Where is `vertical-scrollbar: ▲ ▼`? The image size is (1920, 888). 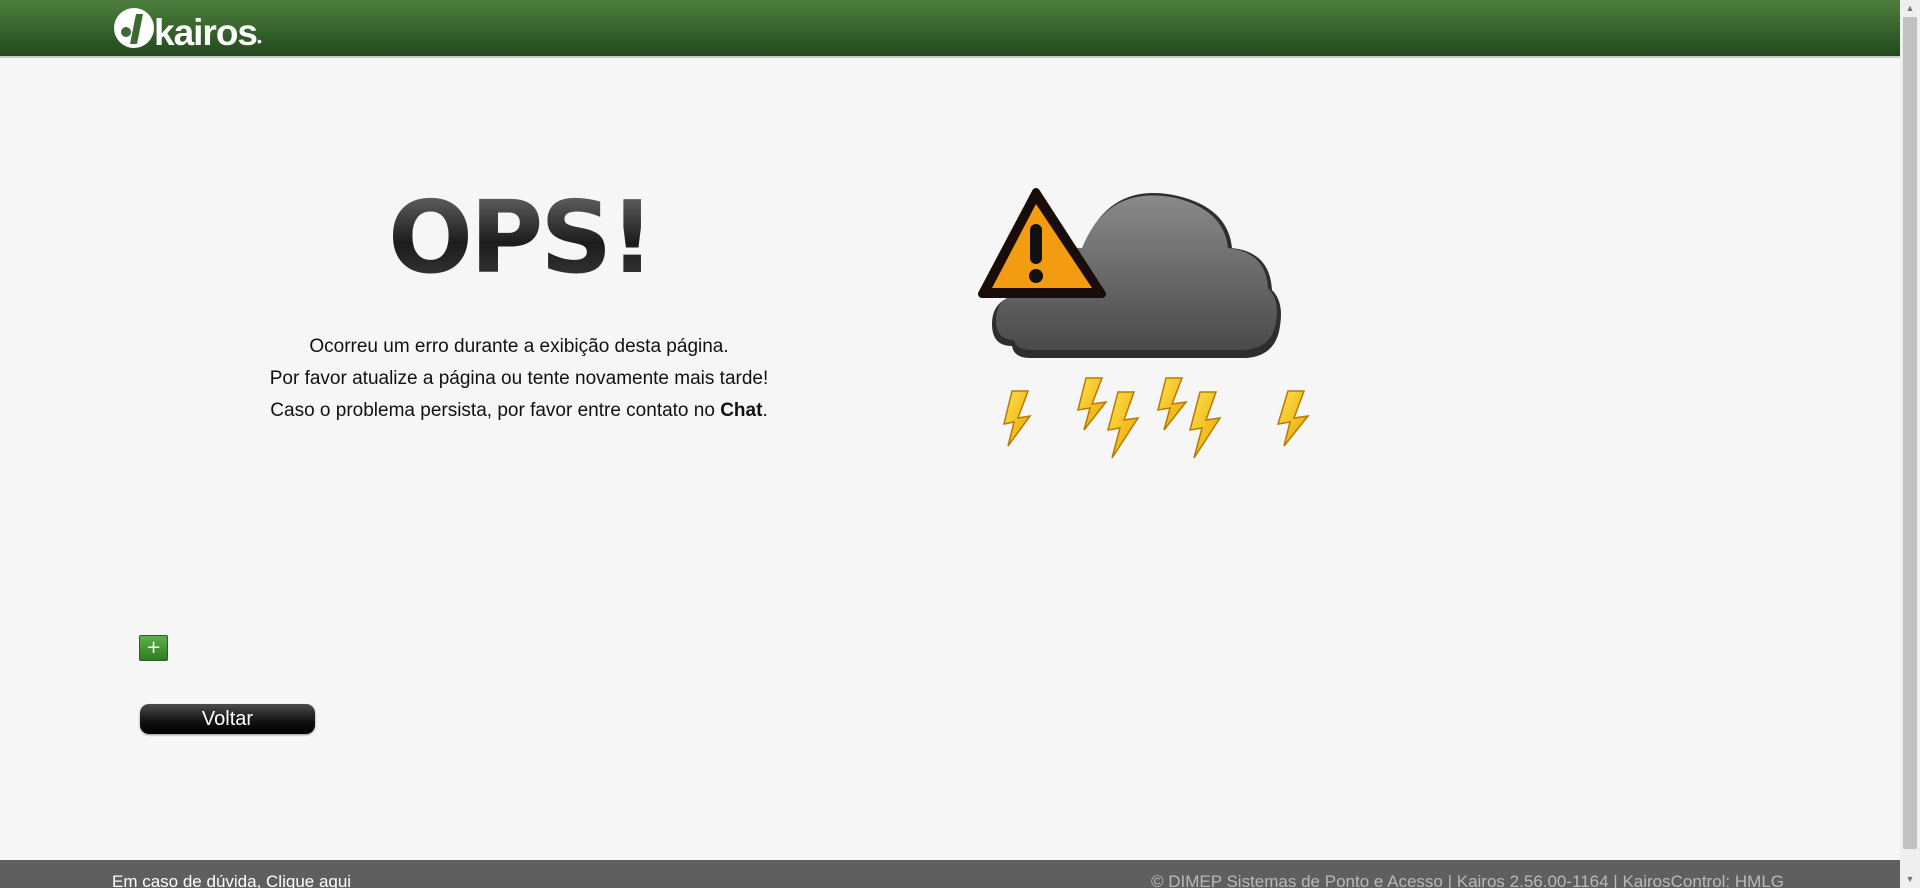
vertical-scrollbar: ▲ ▼ is located at coordinates (1910, 444).